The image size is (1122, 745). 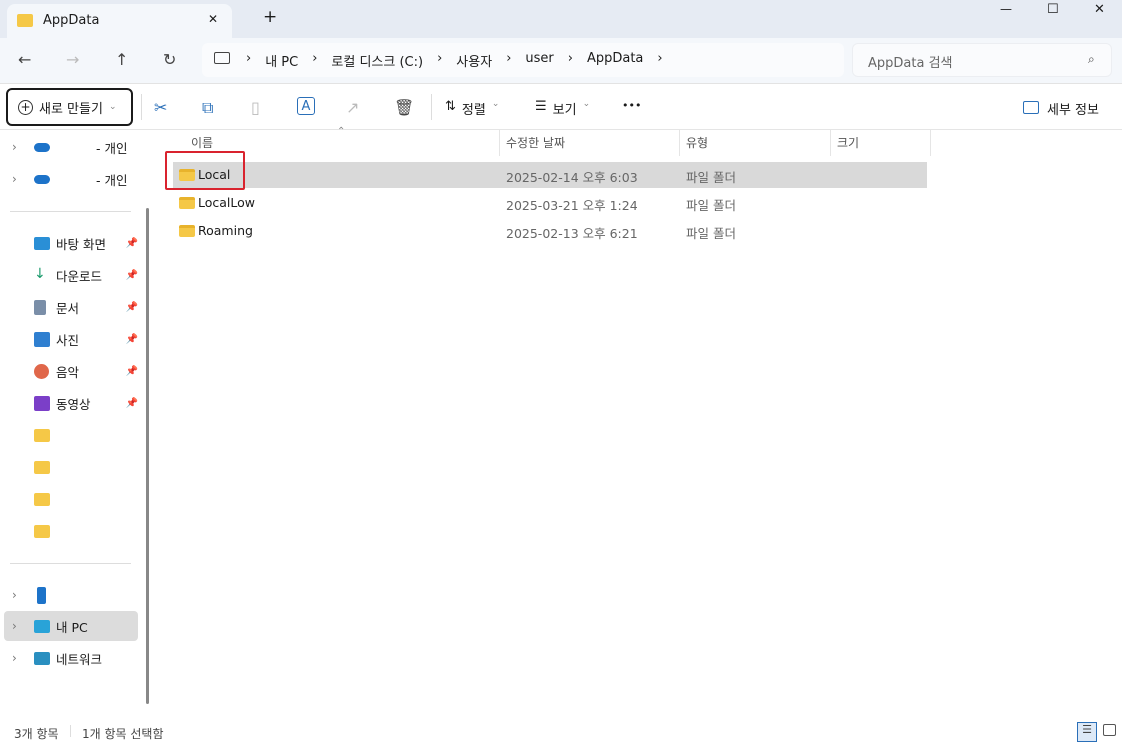 What do you see at coordinates (71, 658) in the screenshot?
I see `sidebar-item-network: › 네트워크` at bounding box center [71, 658].